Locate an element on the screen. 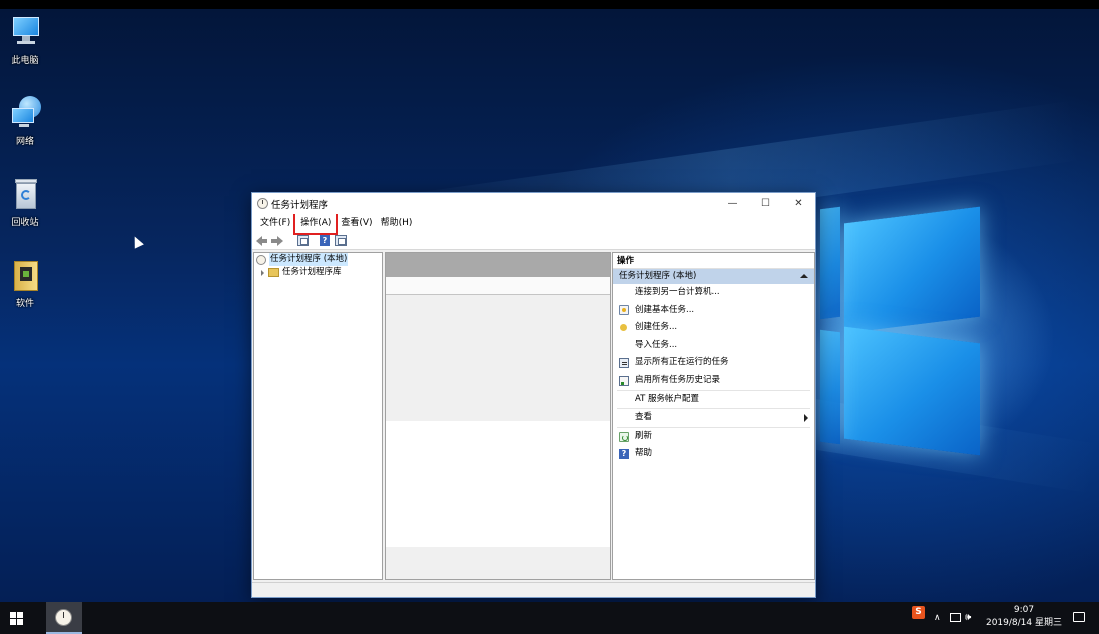 Image resolution: width=1099 pixels, height=634 pixels. close-button: ✕ is located at coordinates (798, 203).